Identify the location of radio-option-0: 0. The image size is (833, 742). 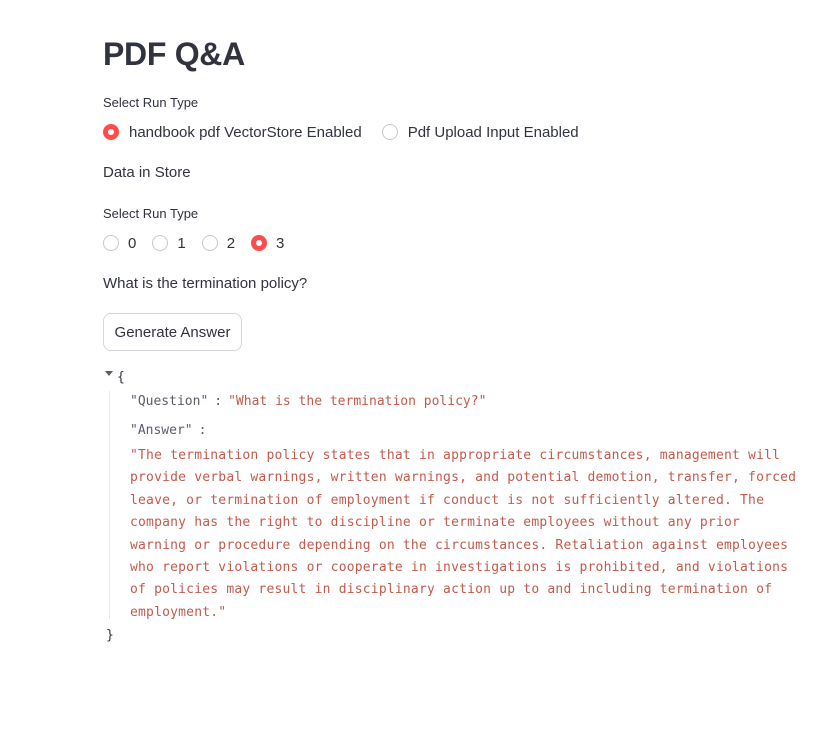
(119, 243).